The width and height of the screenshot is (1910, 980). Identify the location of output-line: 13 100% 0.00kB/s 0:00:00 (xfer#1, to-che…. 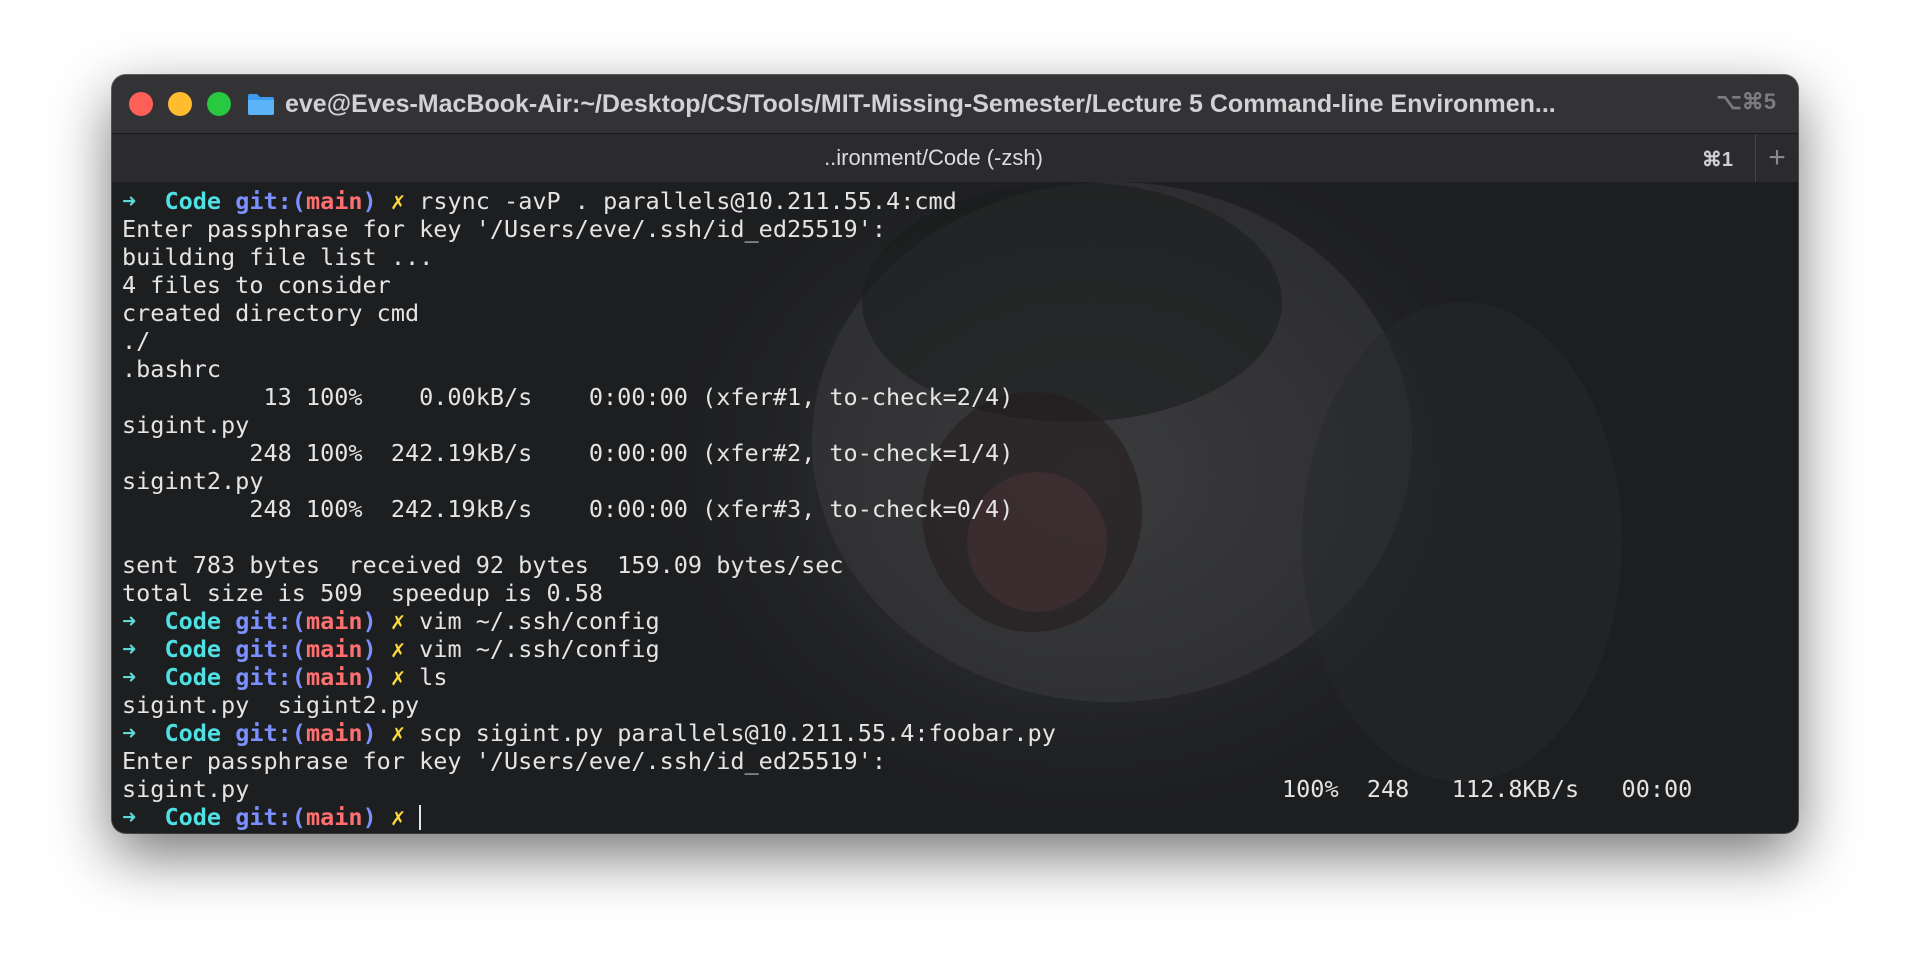
(589, 397).